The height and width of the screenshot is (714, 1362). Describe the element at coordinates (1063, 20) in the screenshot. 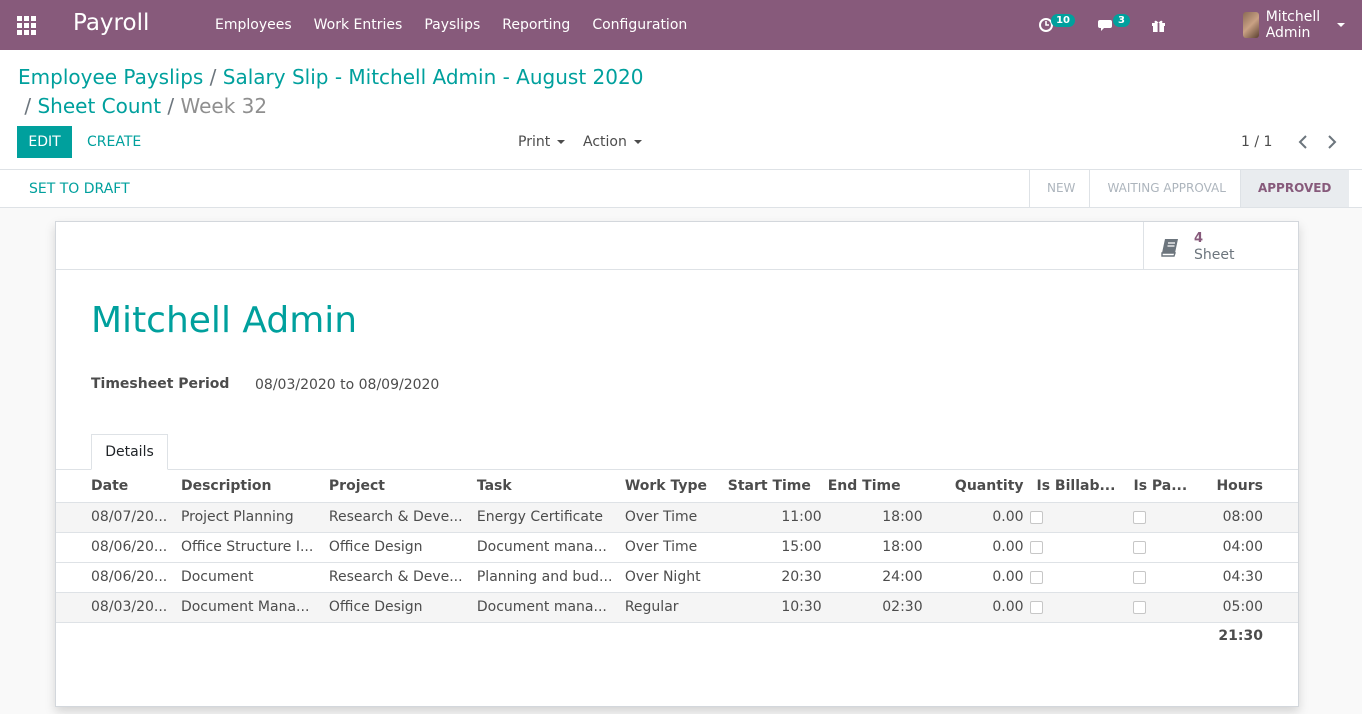

I see `activity-count-badge: 10` at that location.